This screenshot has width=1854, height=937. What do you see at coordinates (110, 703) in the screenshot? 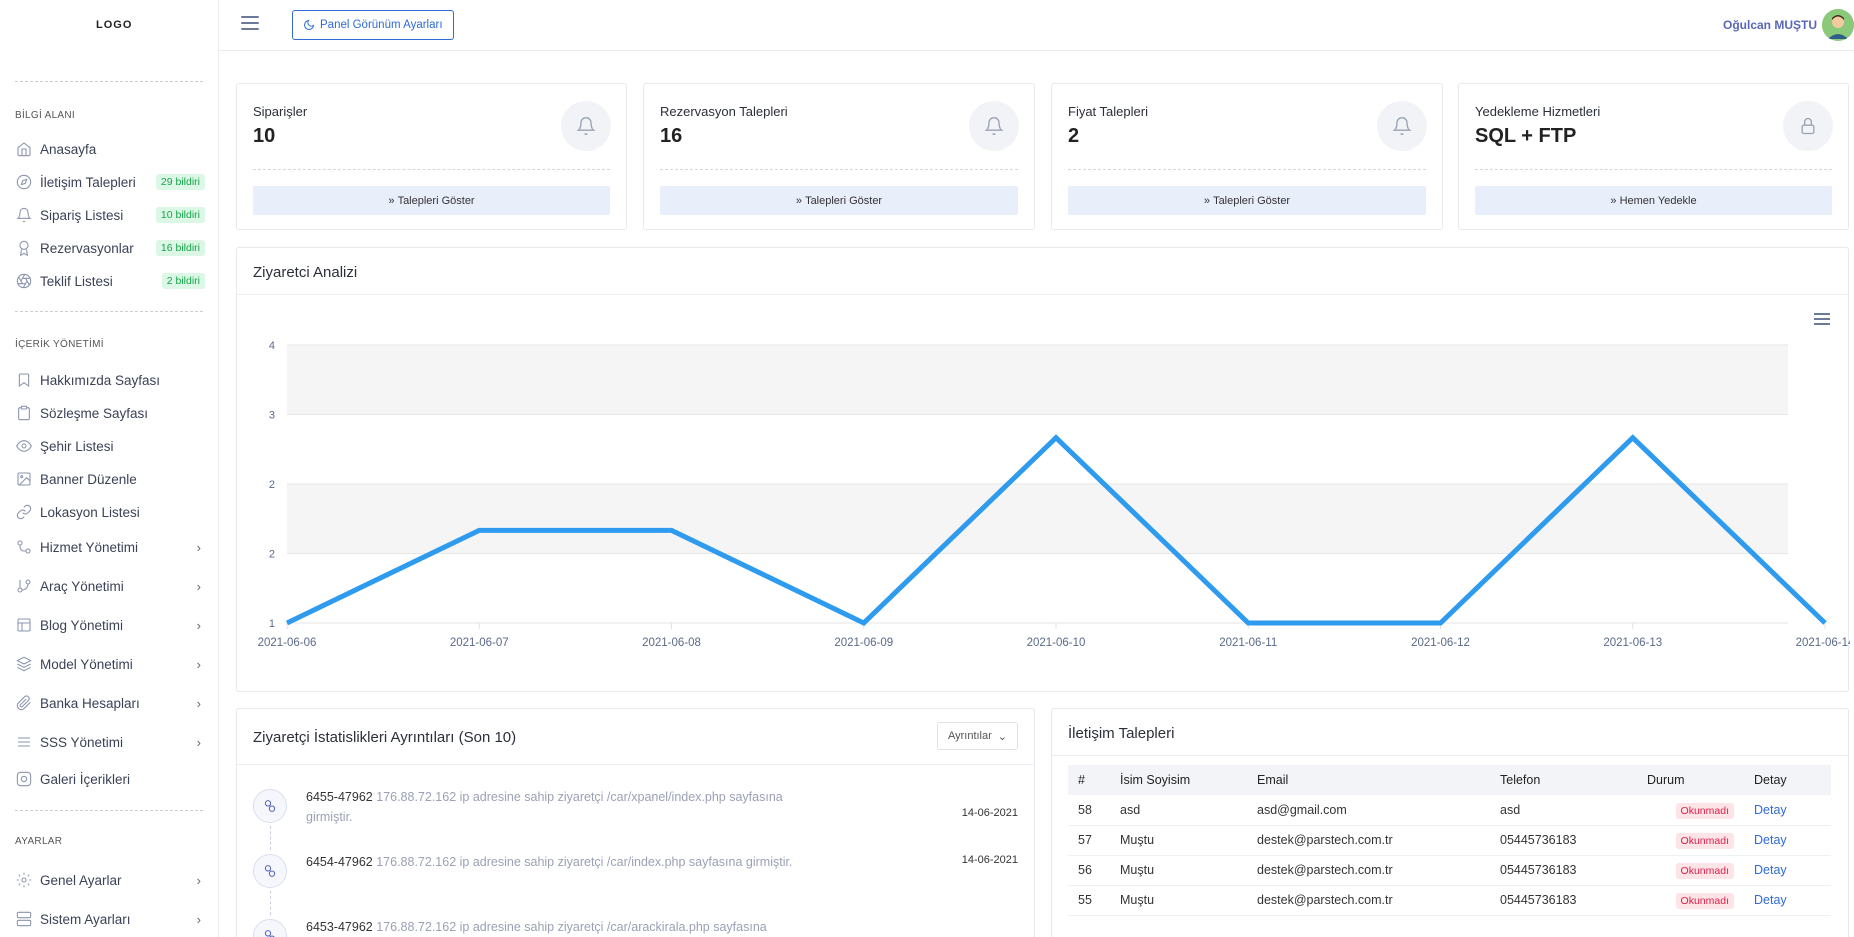
I see `sidebar-item-banka: Banka Hesapları ›` at bounding box center [110, 703].